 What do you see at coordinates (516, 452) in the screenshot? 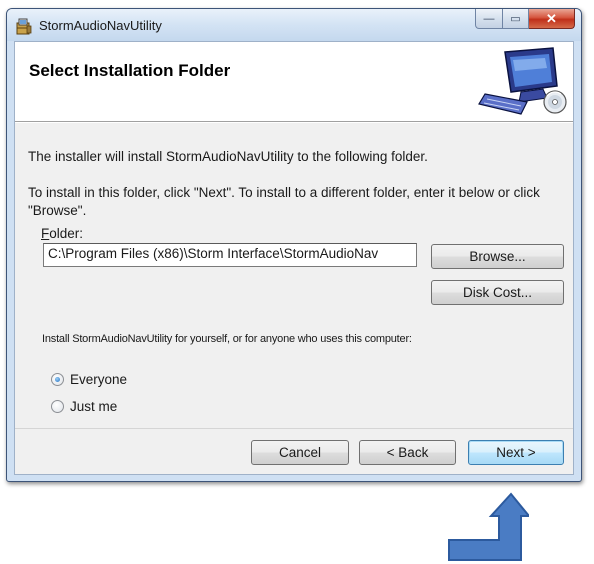
I see `next-button: Next >` at bounding box center [516, 452].